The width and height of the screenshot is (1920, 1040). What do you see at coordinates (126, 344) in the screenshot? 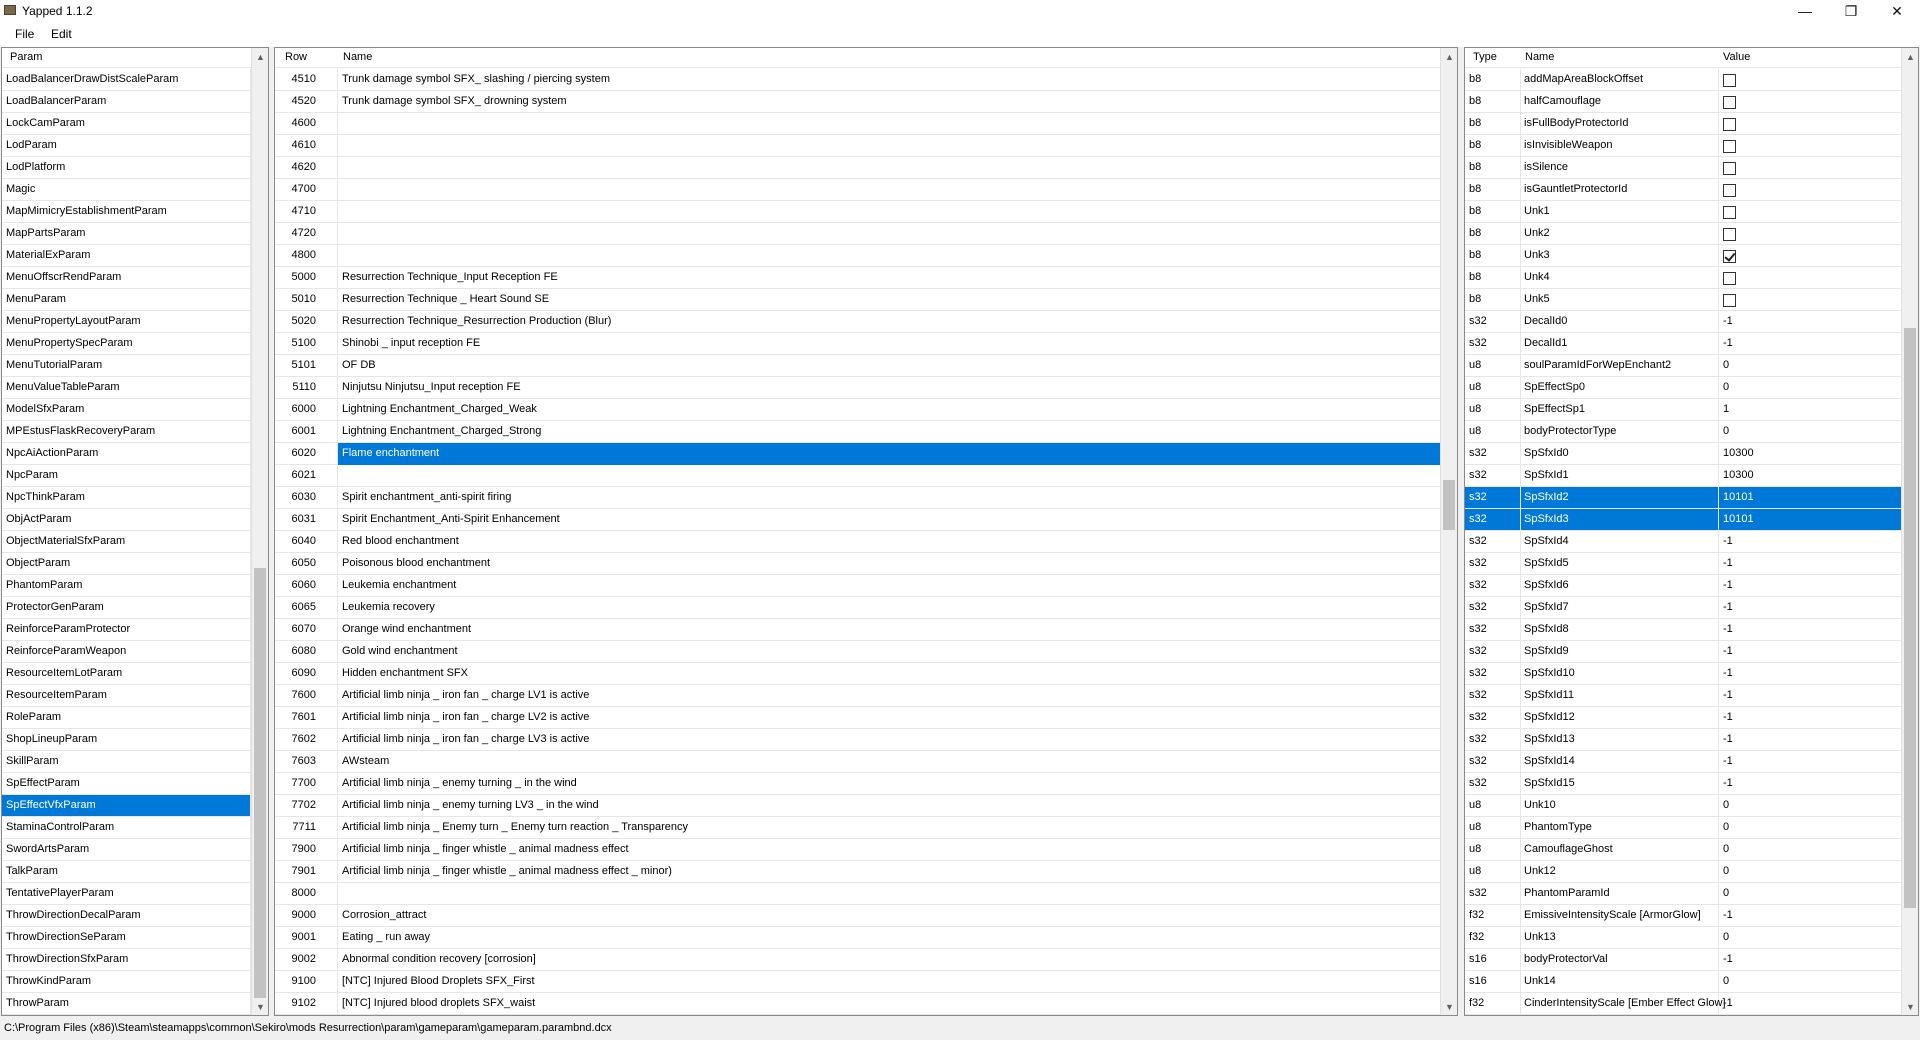
I see `param-list-item: MenuPropertySpecParam` at bounding box center [126, 344].